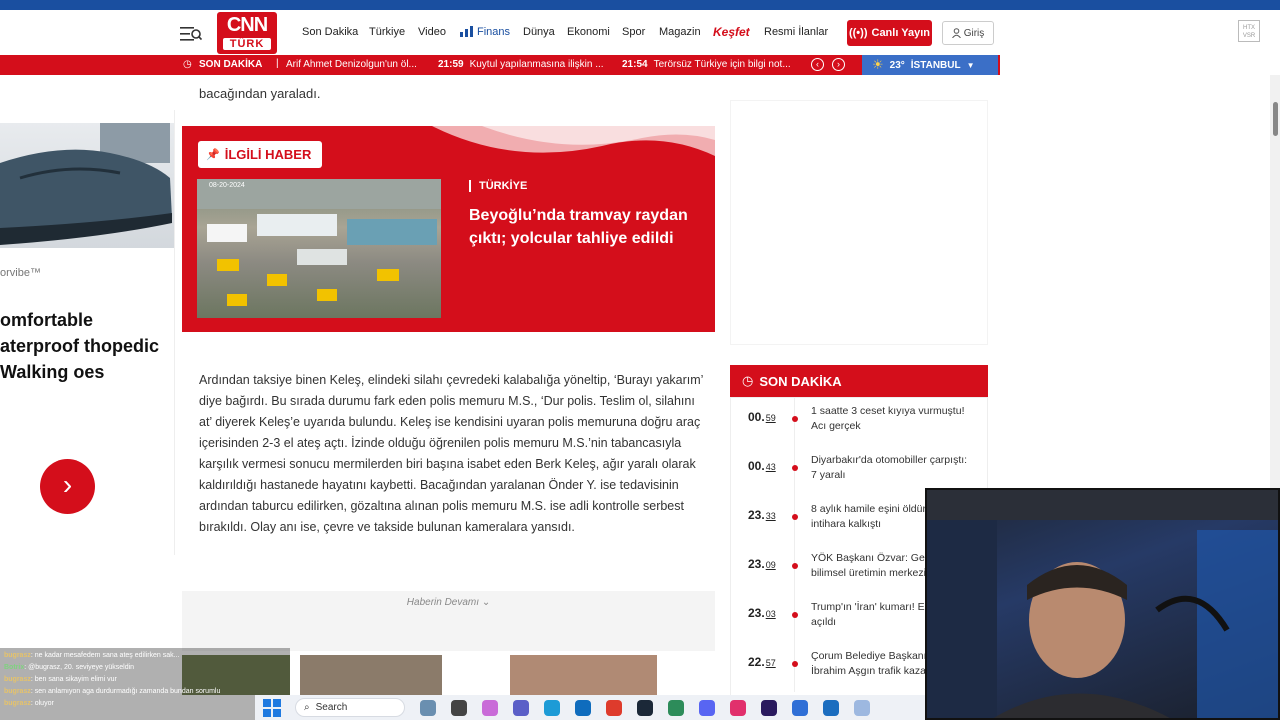  Describe the element at coordinates (635, 64) in the screenshot. I see `breaking-item-time: 21:54` at that location.